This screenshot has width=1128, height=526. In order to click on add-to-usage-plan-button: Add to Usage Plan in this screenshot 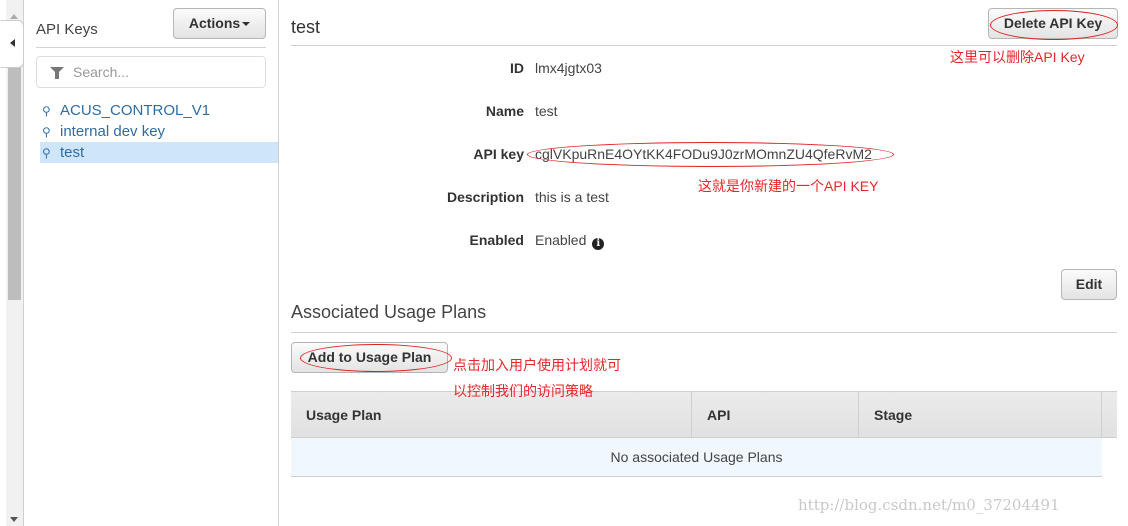, I will do `click(369, 357)`.